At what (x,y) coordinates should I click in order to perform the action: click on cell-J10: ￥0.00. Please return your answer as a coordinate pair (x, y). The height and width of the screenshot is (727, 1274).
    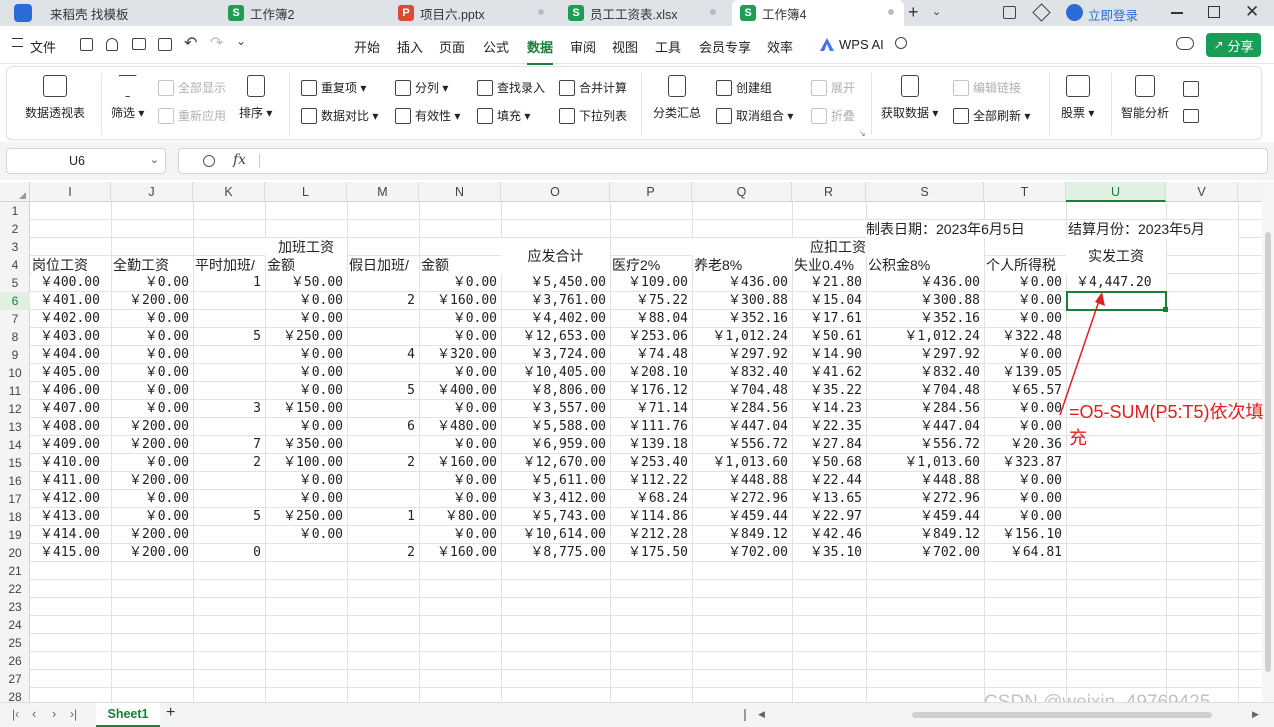
    Looking at the image, I should click on (152, 373).